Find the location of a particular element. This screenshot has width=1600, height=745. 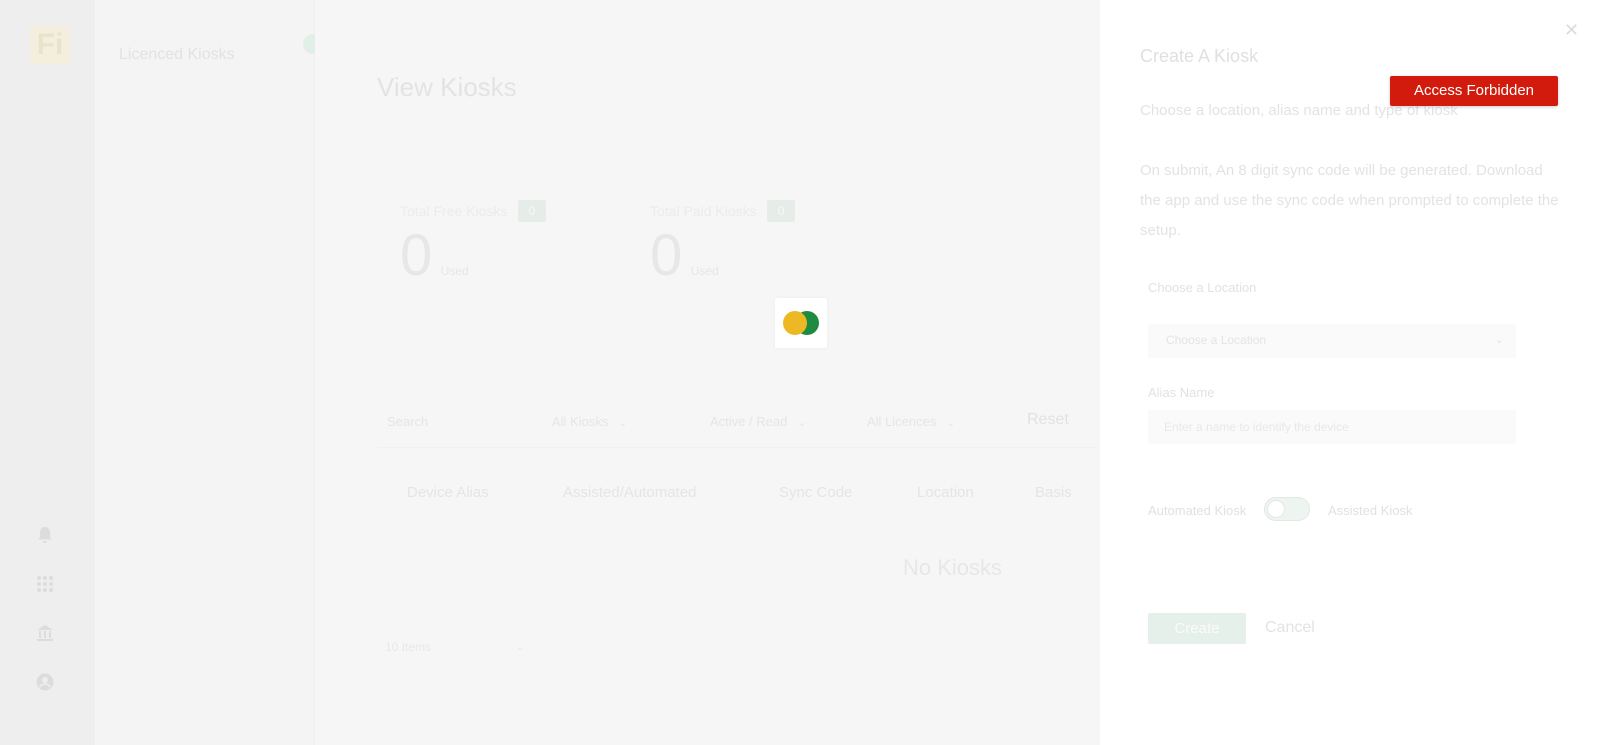

create-button: Create is located at coordinates (1197, 628).